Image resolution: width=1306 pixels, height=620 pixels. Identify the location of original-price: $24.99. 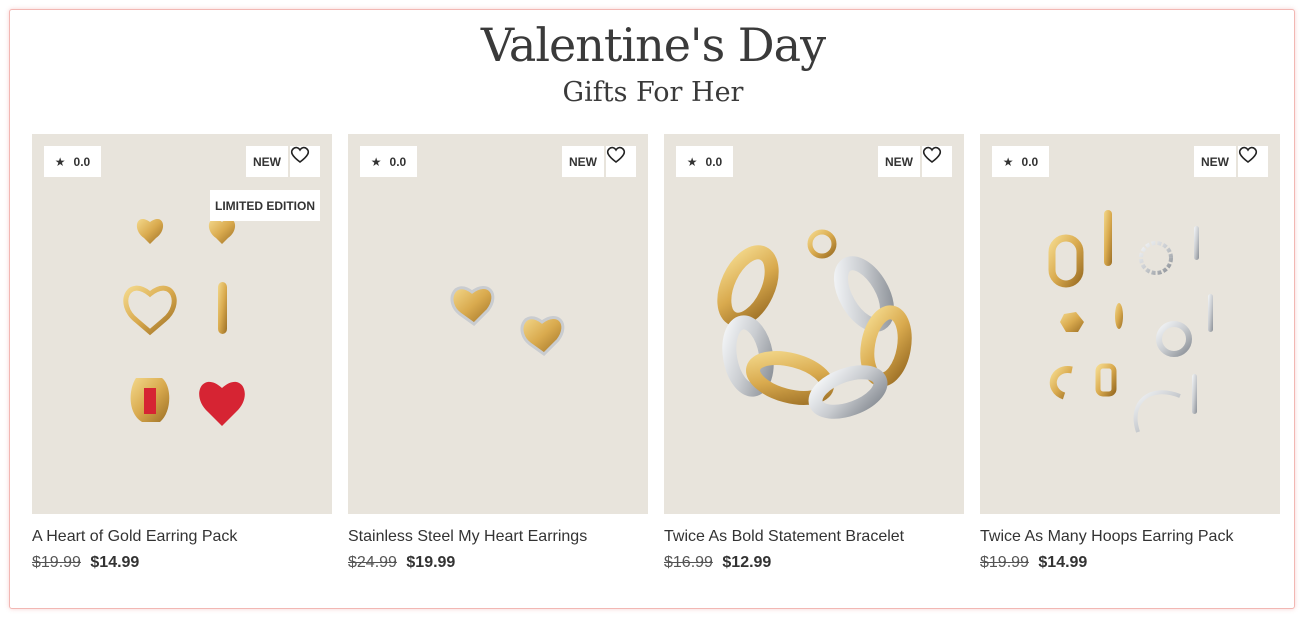
(372, 562).